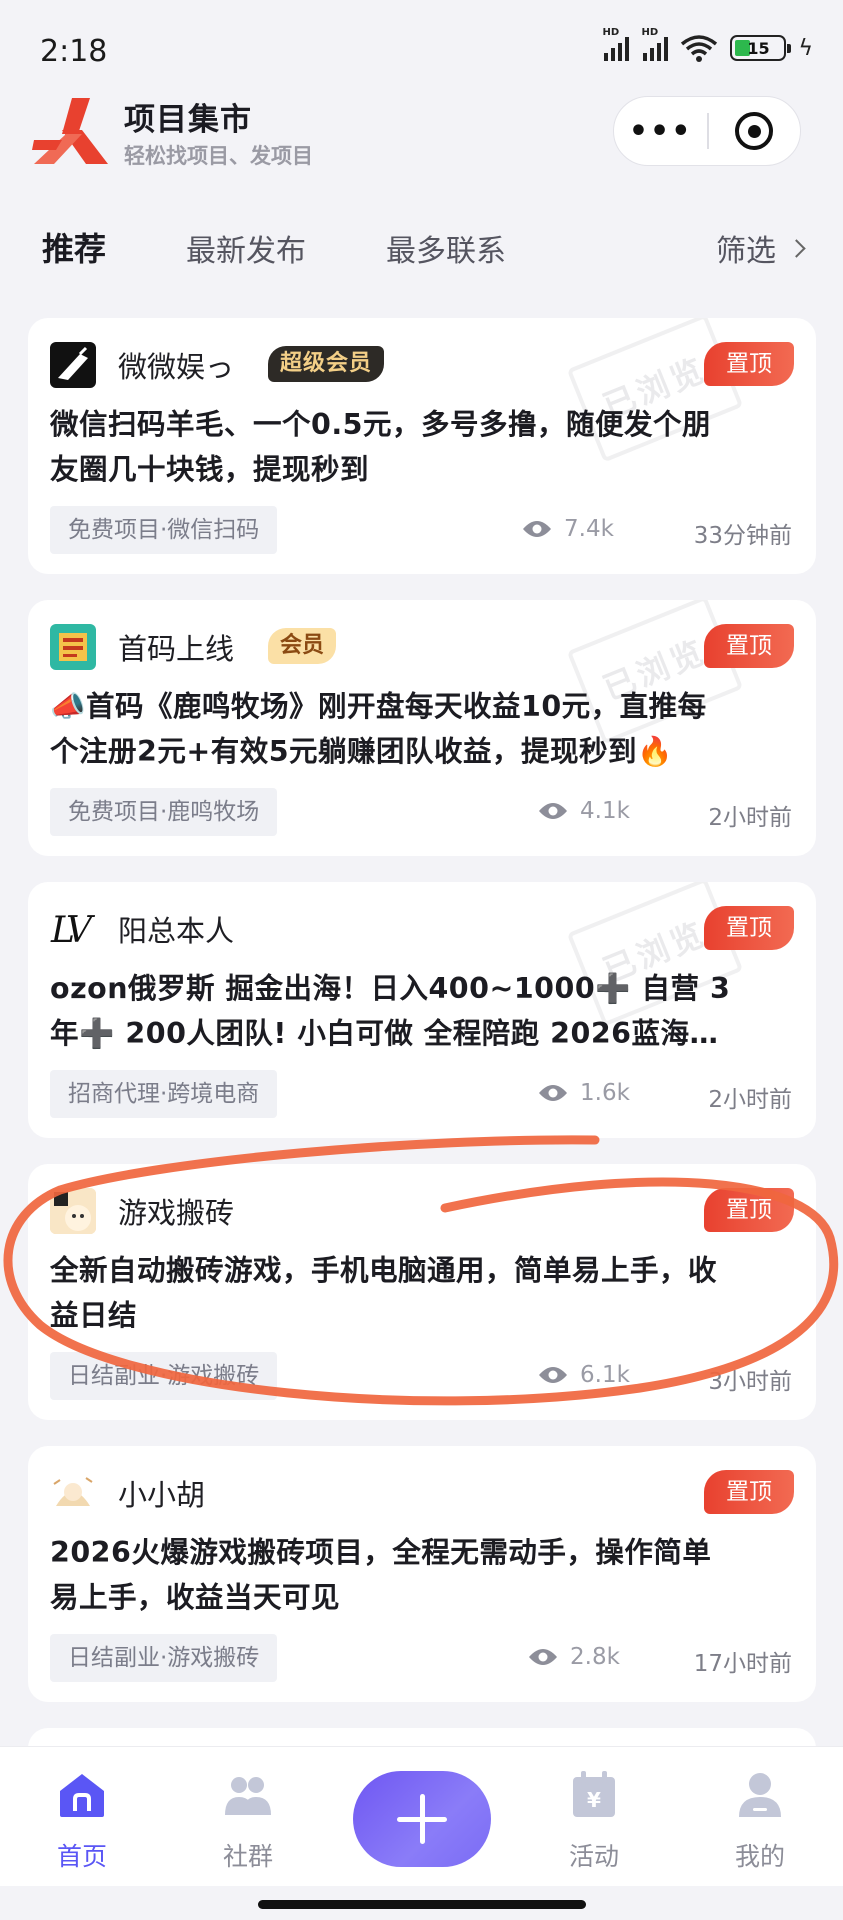 Image resolution: width=843 pixels, height=1920 pixels. Describe the element at coordinates (584, 811) in the screenshot. I see `view-count: 4.1k` at that location.